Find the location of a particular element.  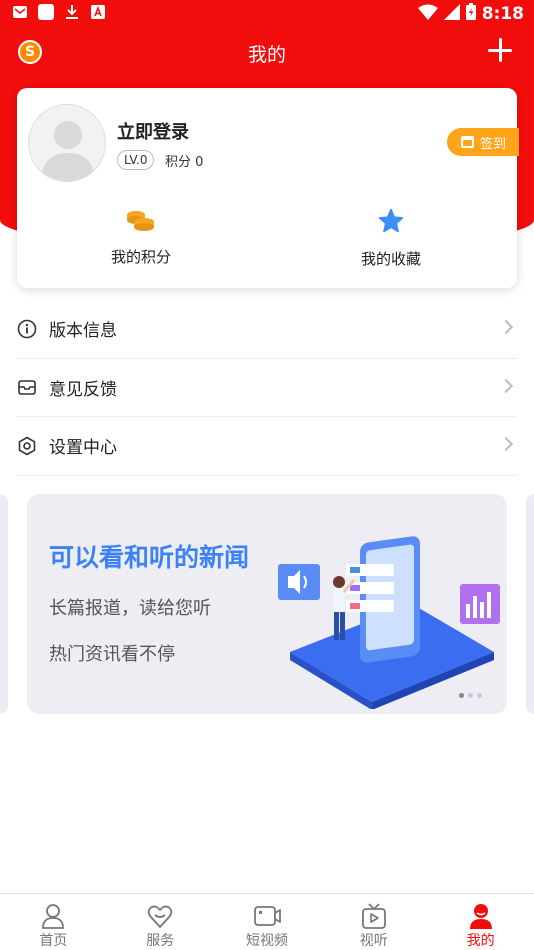

heart-service-icon is located at coordinates (160, 916).